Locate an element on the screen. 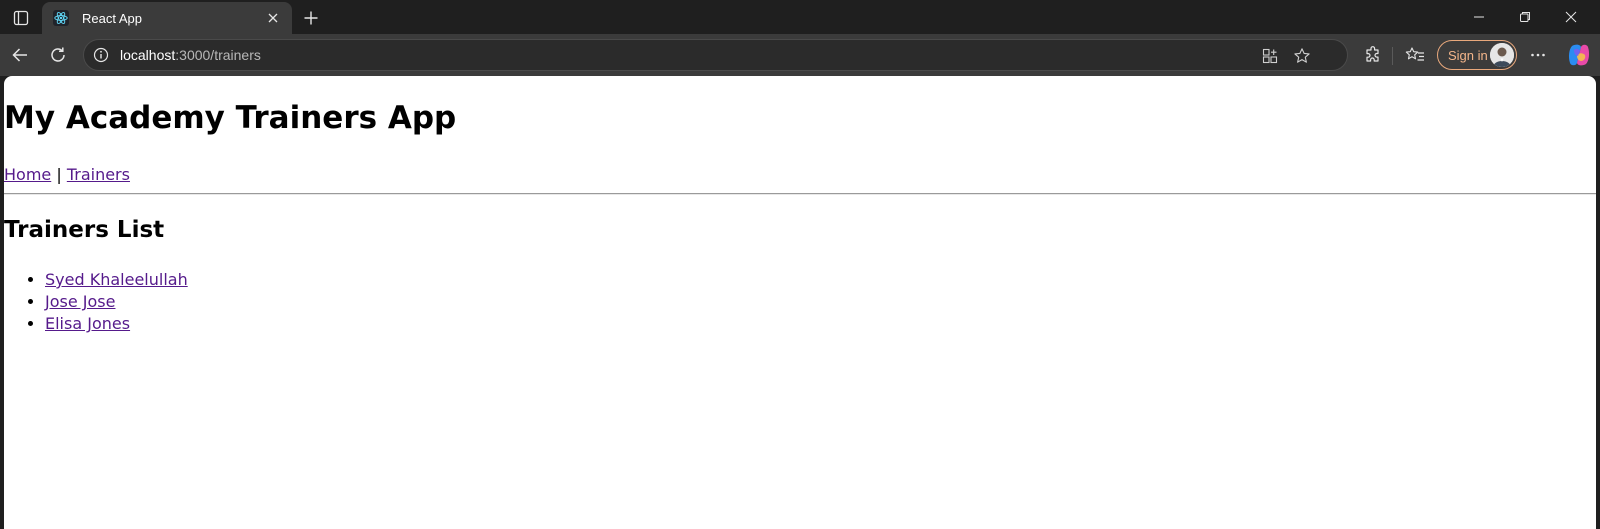 The image size is (1600, 529). extensions-icon is located at coordinates (1373, 55).